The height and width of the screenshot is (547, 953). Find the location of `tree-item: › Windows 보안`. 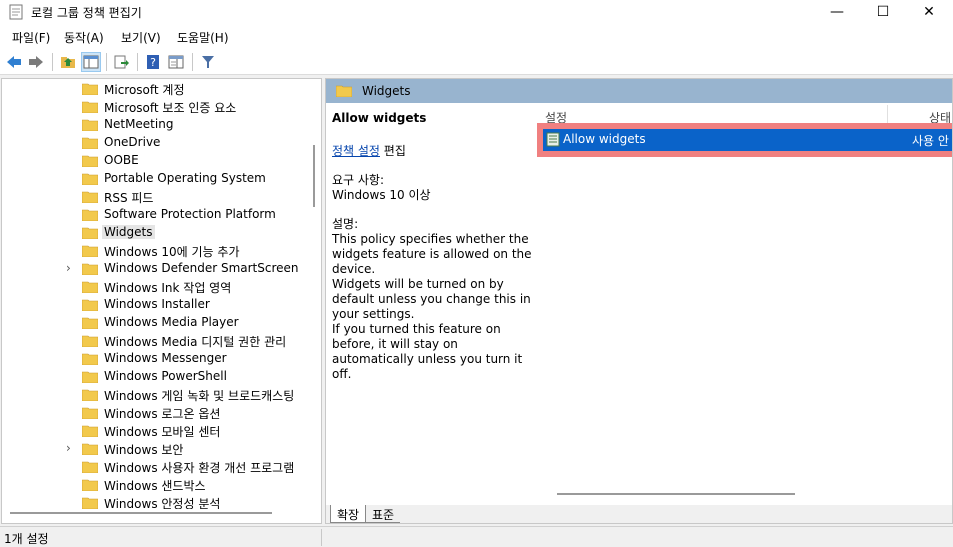

tree-item: › Windows 보안 is located at coordinates (157, 449).